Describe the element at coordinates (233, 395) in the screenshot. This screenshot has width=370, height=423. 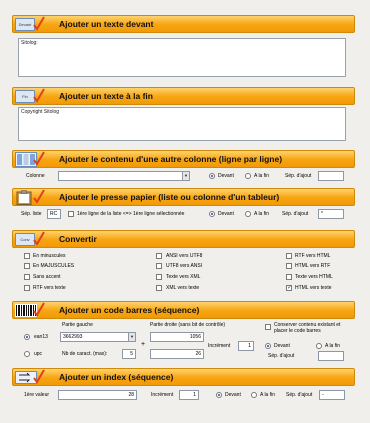
I see `index-radio-devant-label: Devant` at that location.